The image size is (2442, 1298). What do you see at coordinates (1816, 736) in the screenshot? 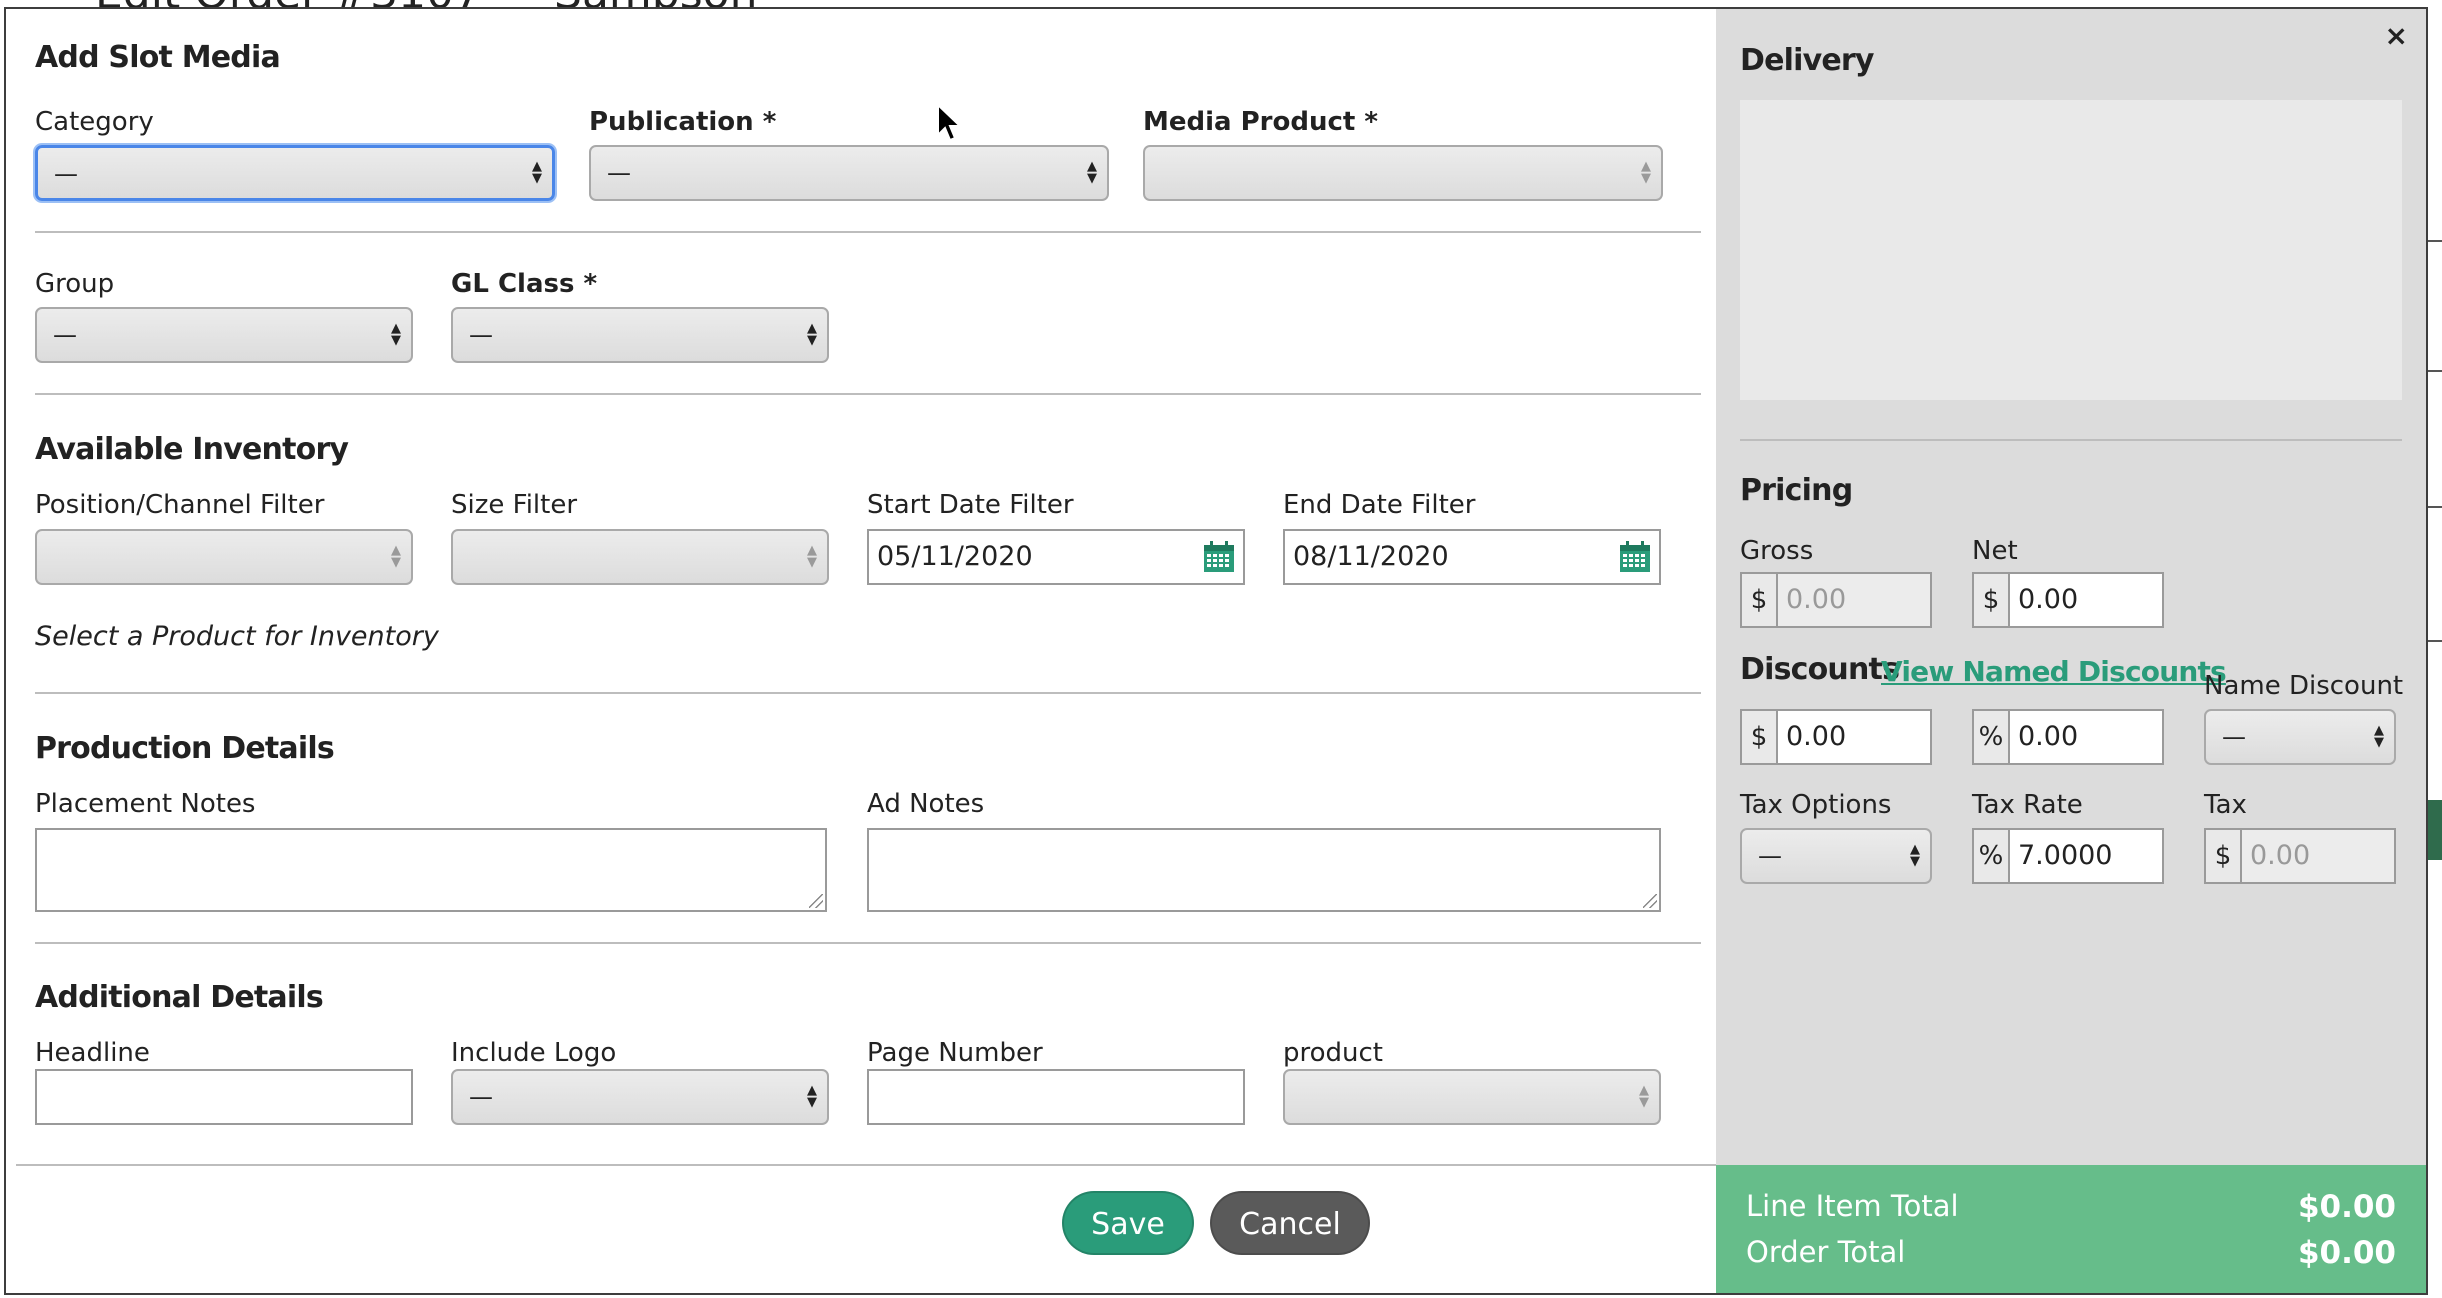
I see `discount-amount-value: 0.00` at bounding box center [1816, 736].